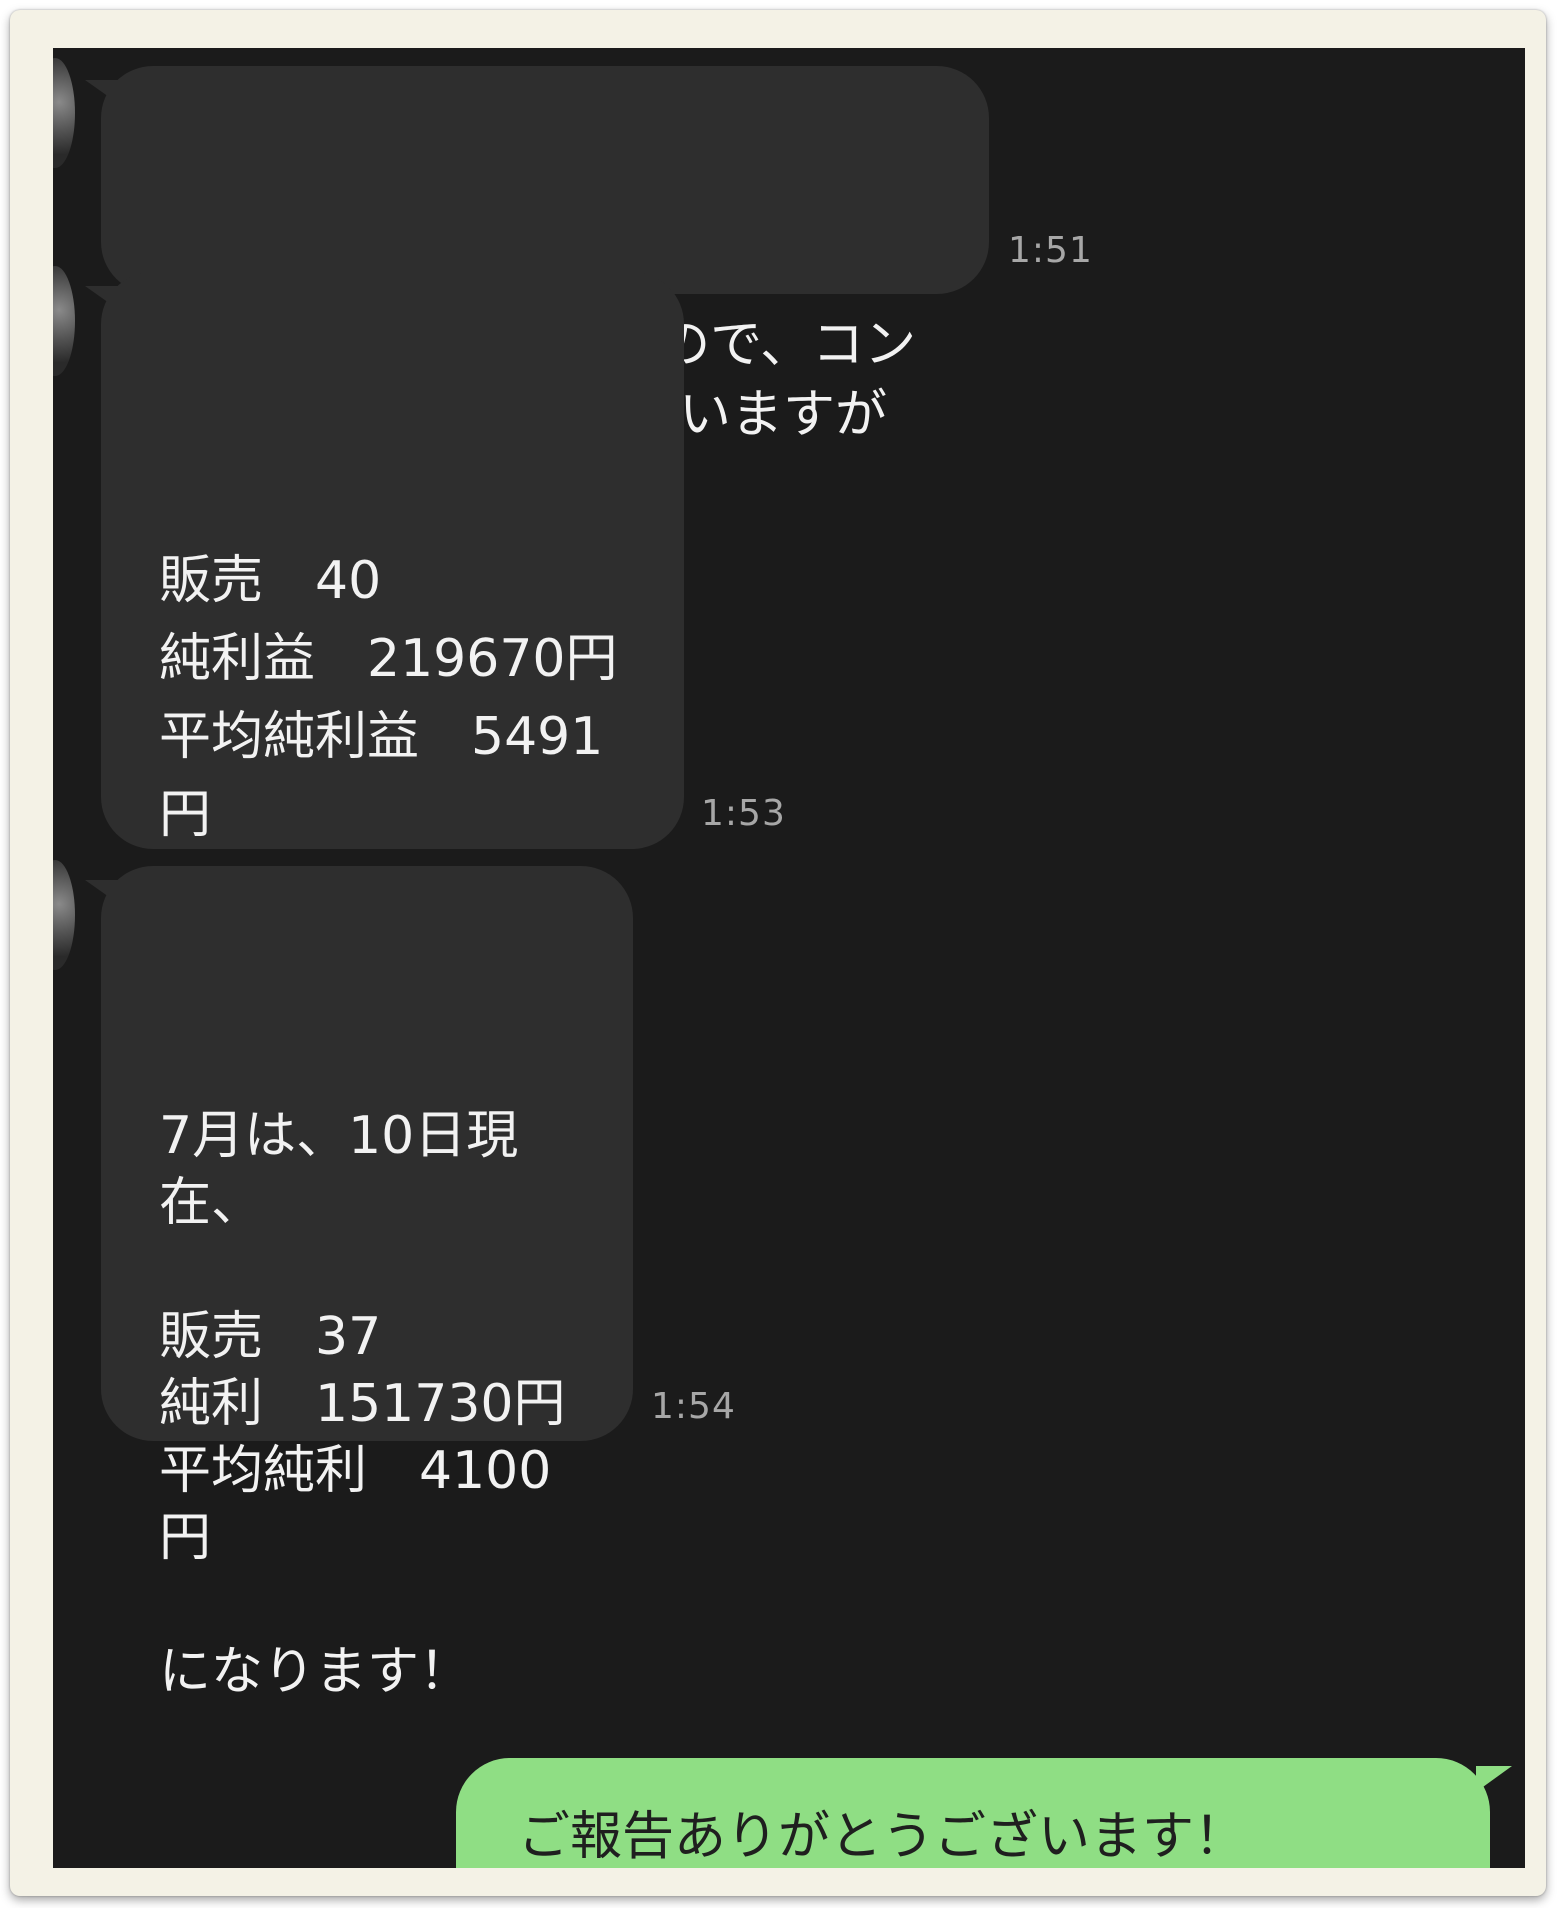 Image resolution: width=1558 pixels, height=1908 pixels. Describe the element at coordinates (537, 255) in the screenshot. I see `message-bubble-incoming: Excelが間違っていたので、コンサル時に話したのと違いますが` at that location.